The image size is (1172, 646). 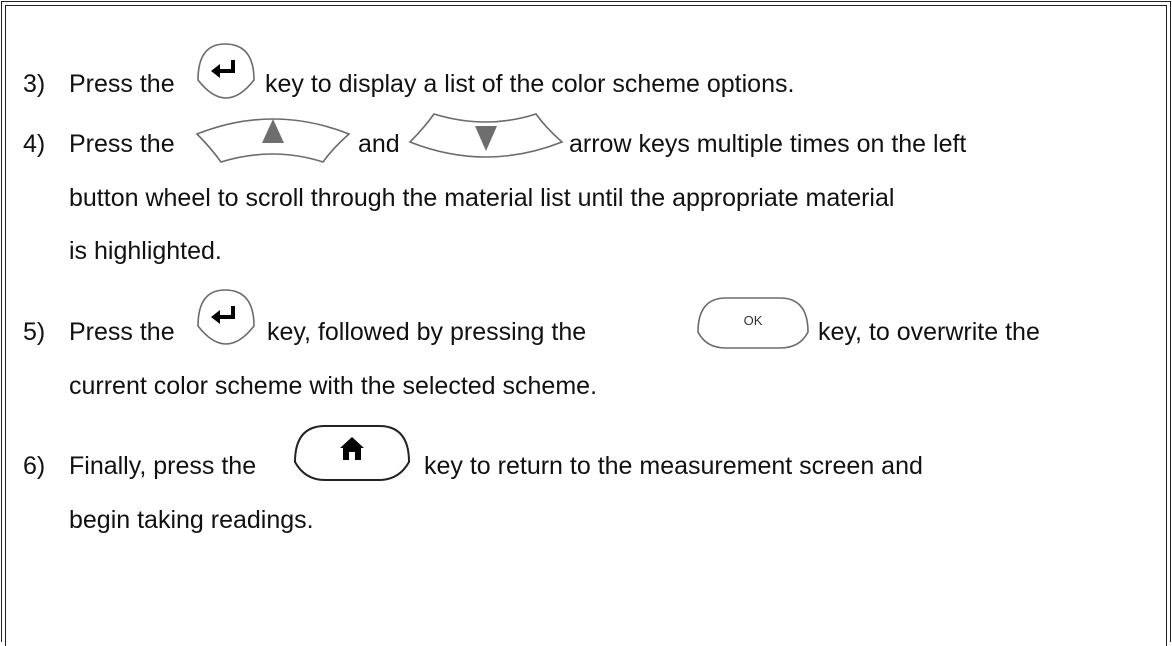 What do you see at coordinates (753, 320) in the screenshot?
I see `ok-key-label: OK` at bounding box center [753, 320].